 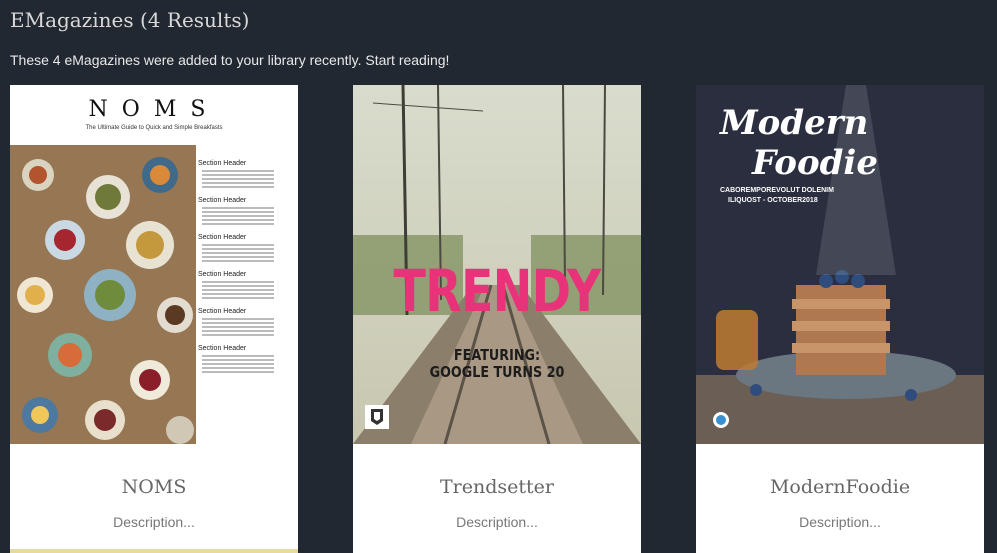 What do you see at coordinates (103, 294) in the screenshot?
I see `food-table-photo` at bounding box center [103, 294].